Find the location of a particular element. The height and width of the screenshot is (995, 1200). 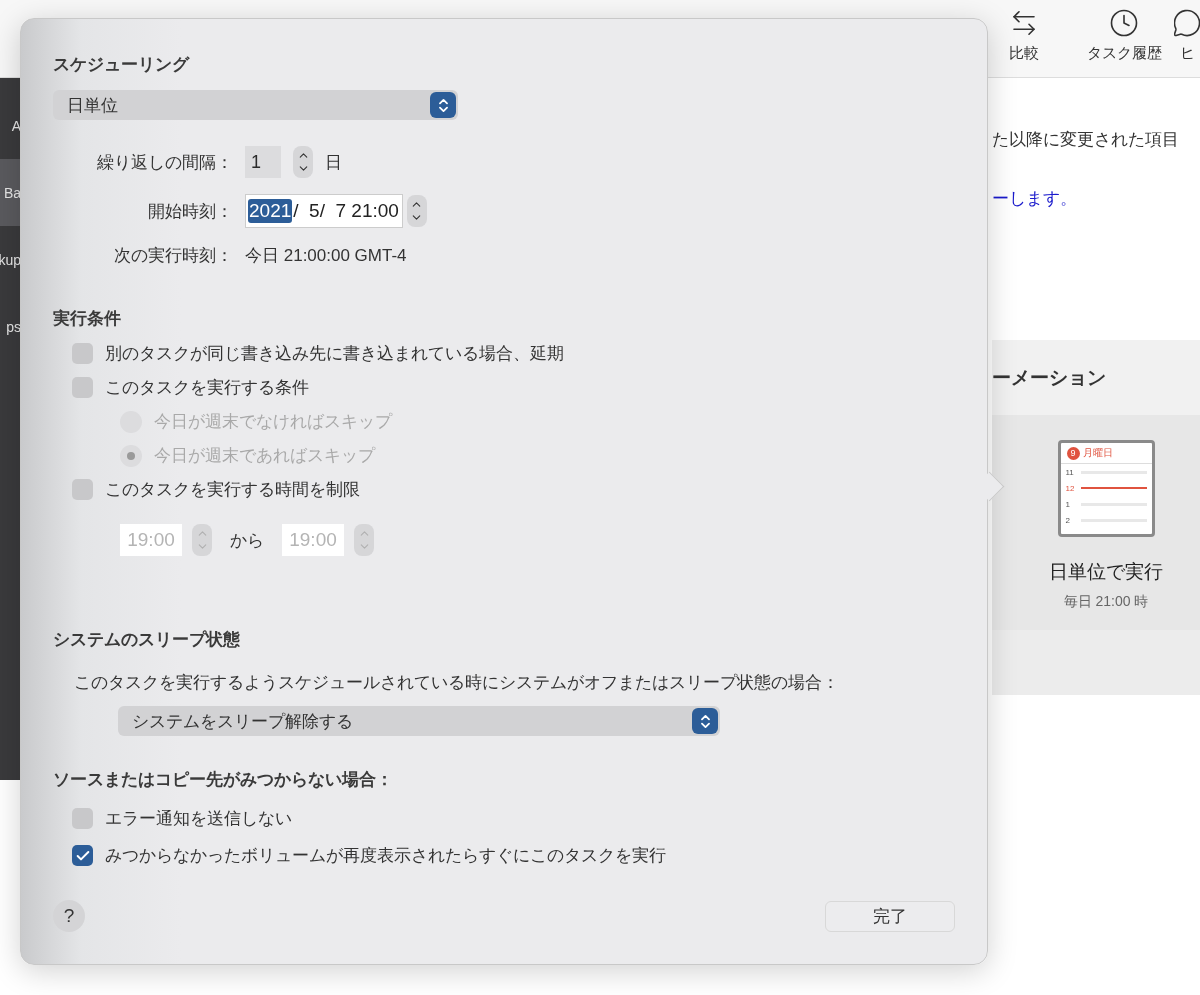

checkbox-label: このタスクを実行する条件 is located at coordinates (207, 388).